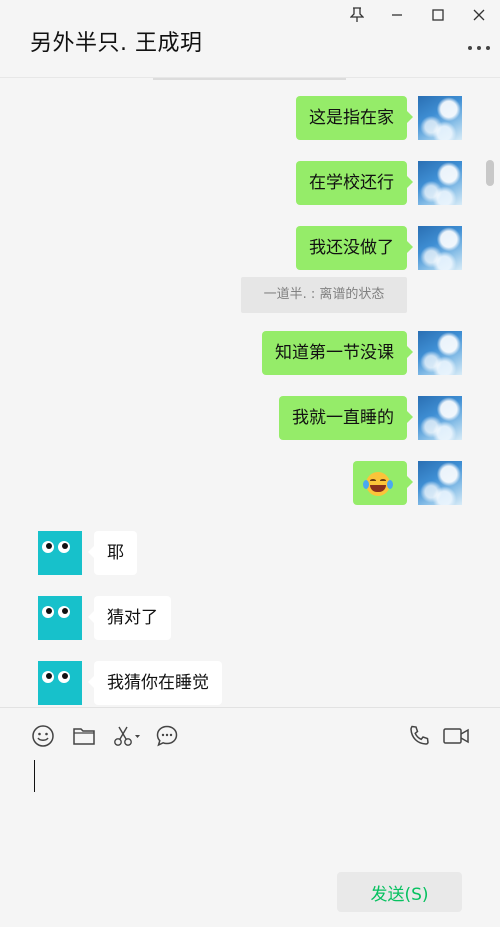 This screenshot has height=927, width=500. Describe the element at coordinates (397, 15) in the screenshot. I see `minimize-icon` at that location.